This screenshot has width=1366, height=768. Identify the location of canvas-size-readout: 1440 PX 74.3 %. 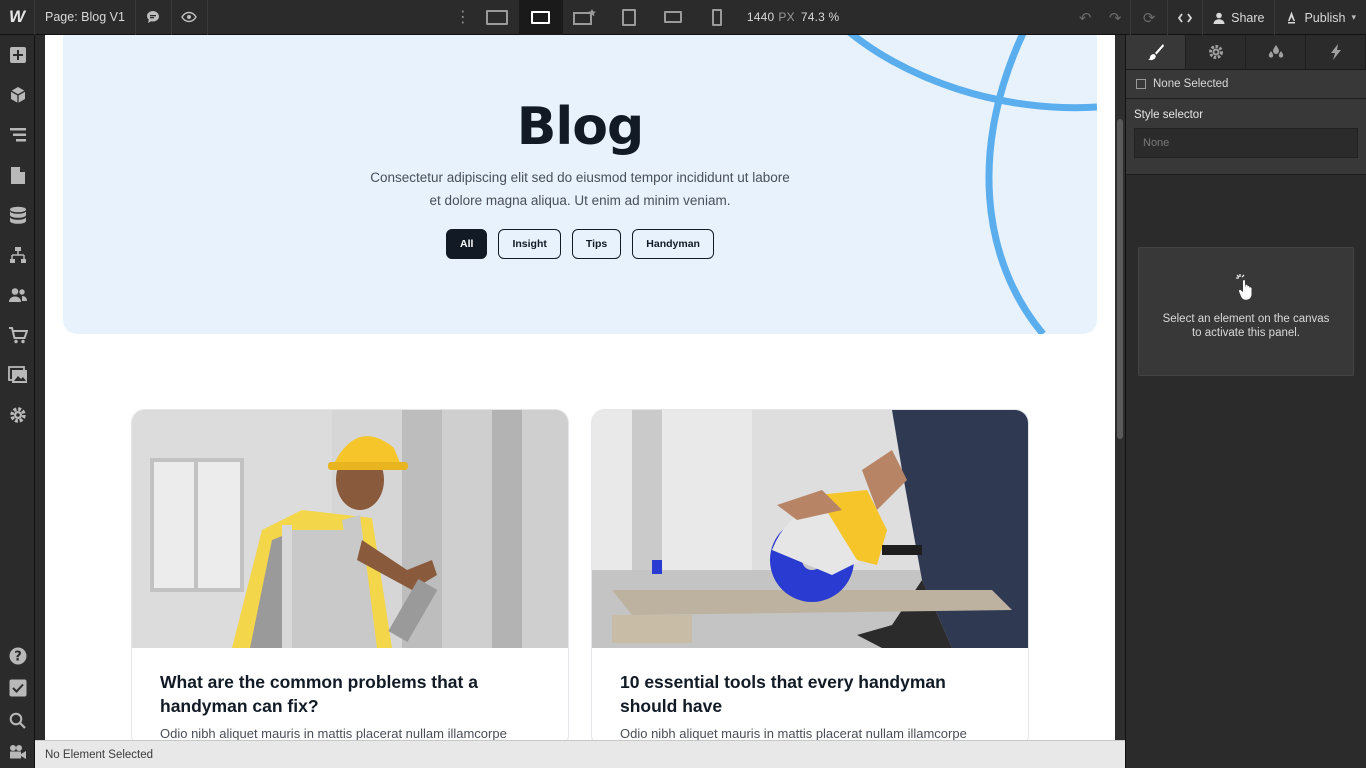
(793, 17).